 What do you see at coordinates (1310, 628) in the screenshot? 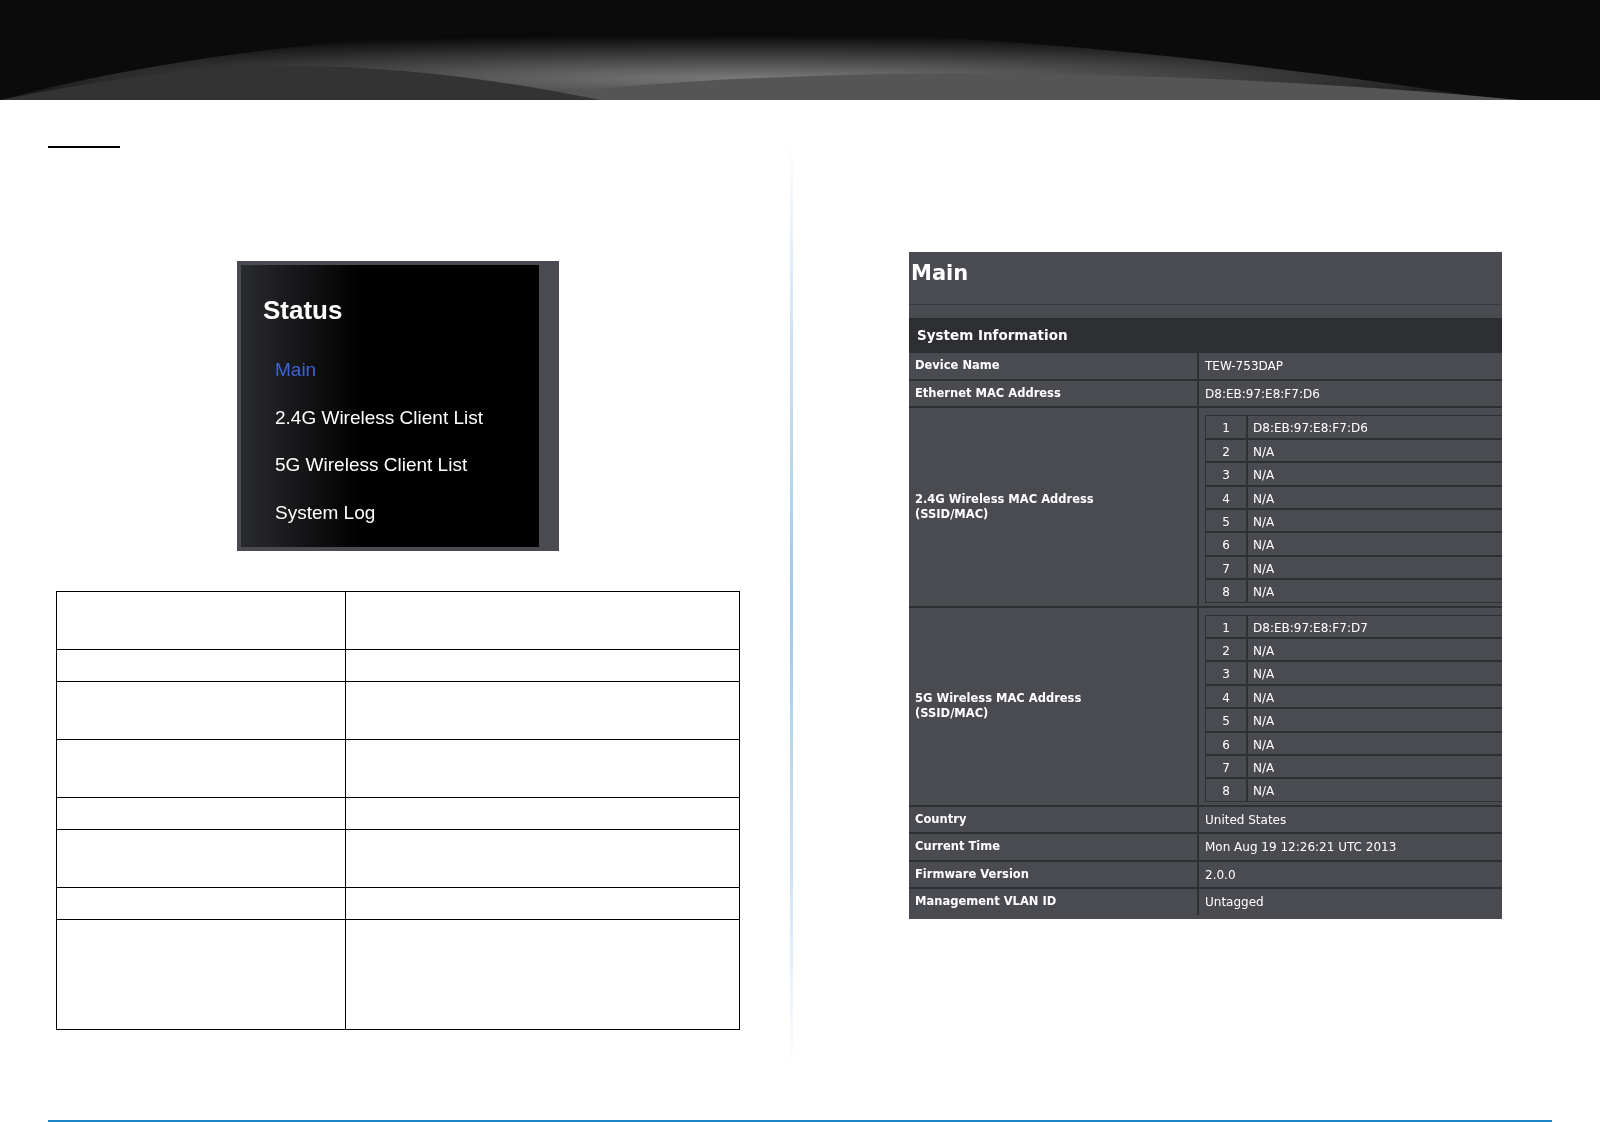
I see `entry-value: D8:EB:97:E8:F7:D7` at bounding box center [1310, 628].